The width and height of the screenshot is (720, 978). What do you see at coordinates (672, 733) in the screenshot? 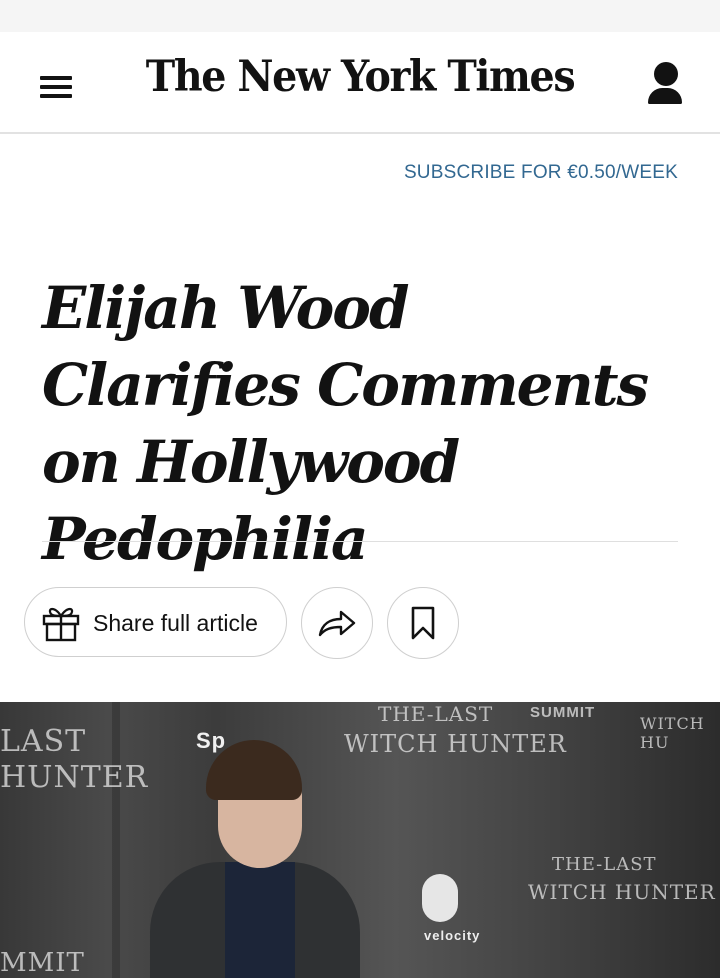
I see `backdrop-text: WITCH HU` at bounding box center [672, 733].